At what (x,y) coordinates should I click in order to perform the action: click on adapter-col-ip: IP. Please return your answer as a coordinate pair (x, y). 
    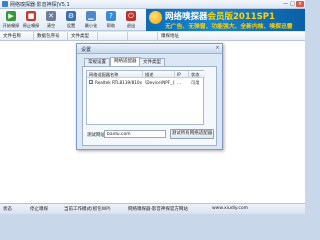
    Looking at the image, I should click on (182, 74).